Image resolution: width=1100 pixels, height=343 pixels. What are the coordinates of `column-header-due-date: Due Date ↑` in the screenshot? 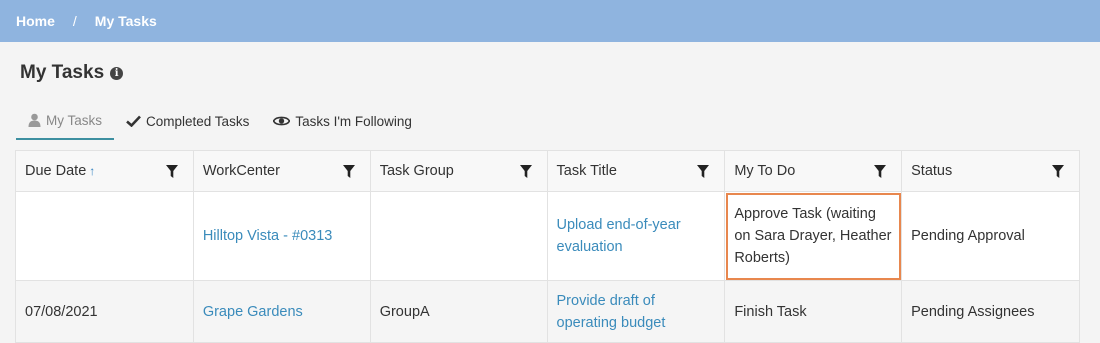 It's located at (104, 171).